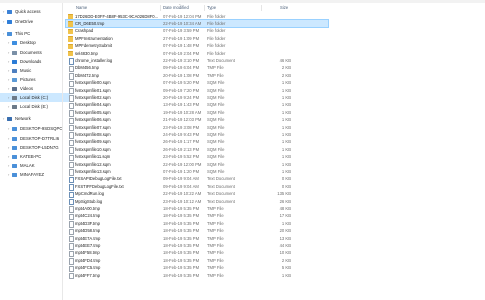  I want to click on nav-item: › Pictures, so click(18, 79).